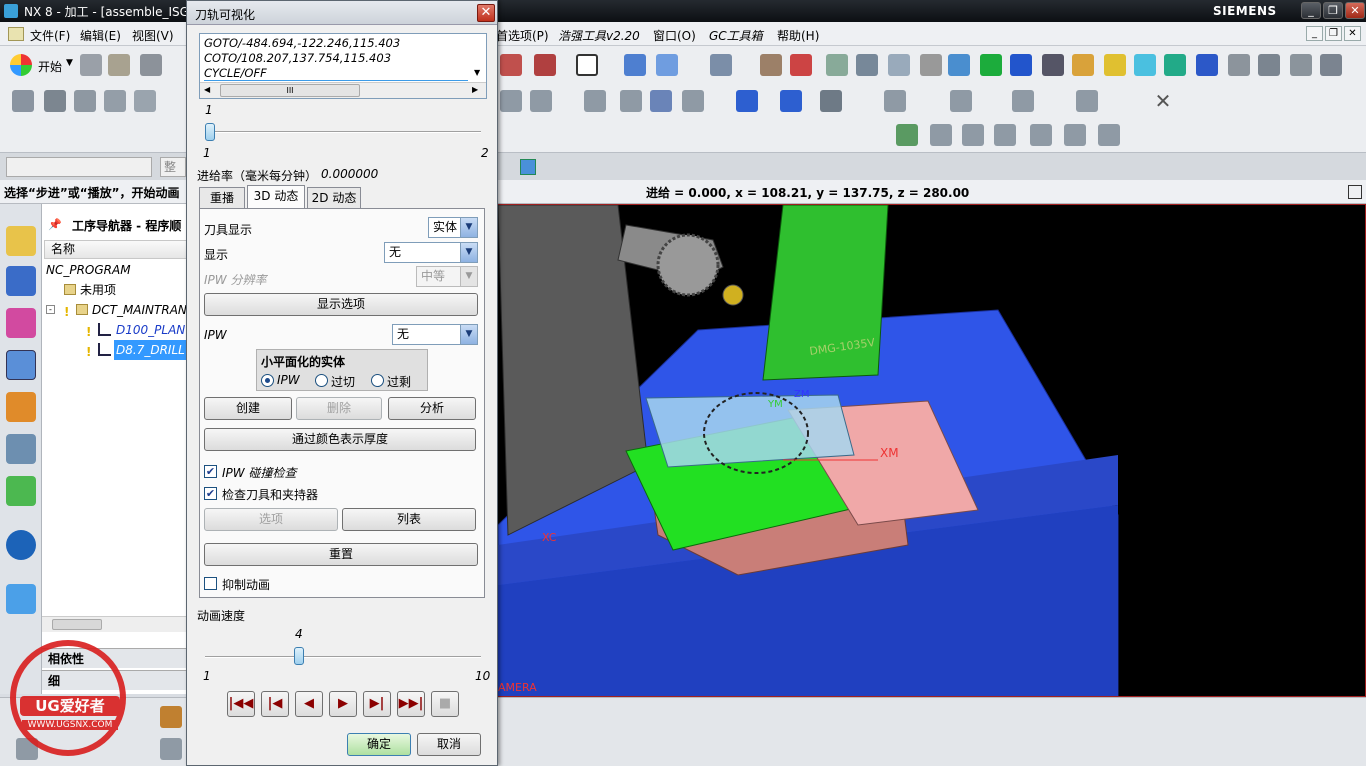  Describe the element at coordinates (1163, 101) in the screenshot. I see `delete-path-icon: ✕` at that location.